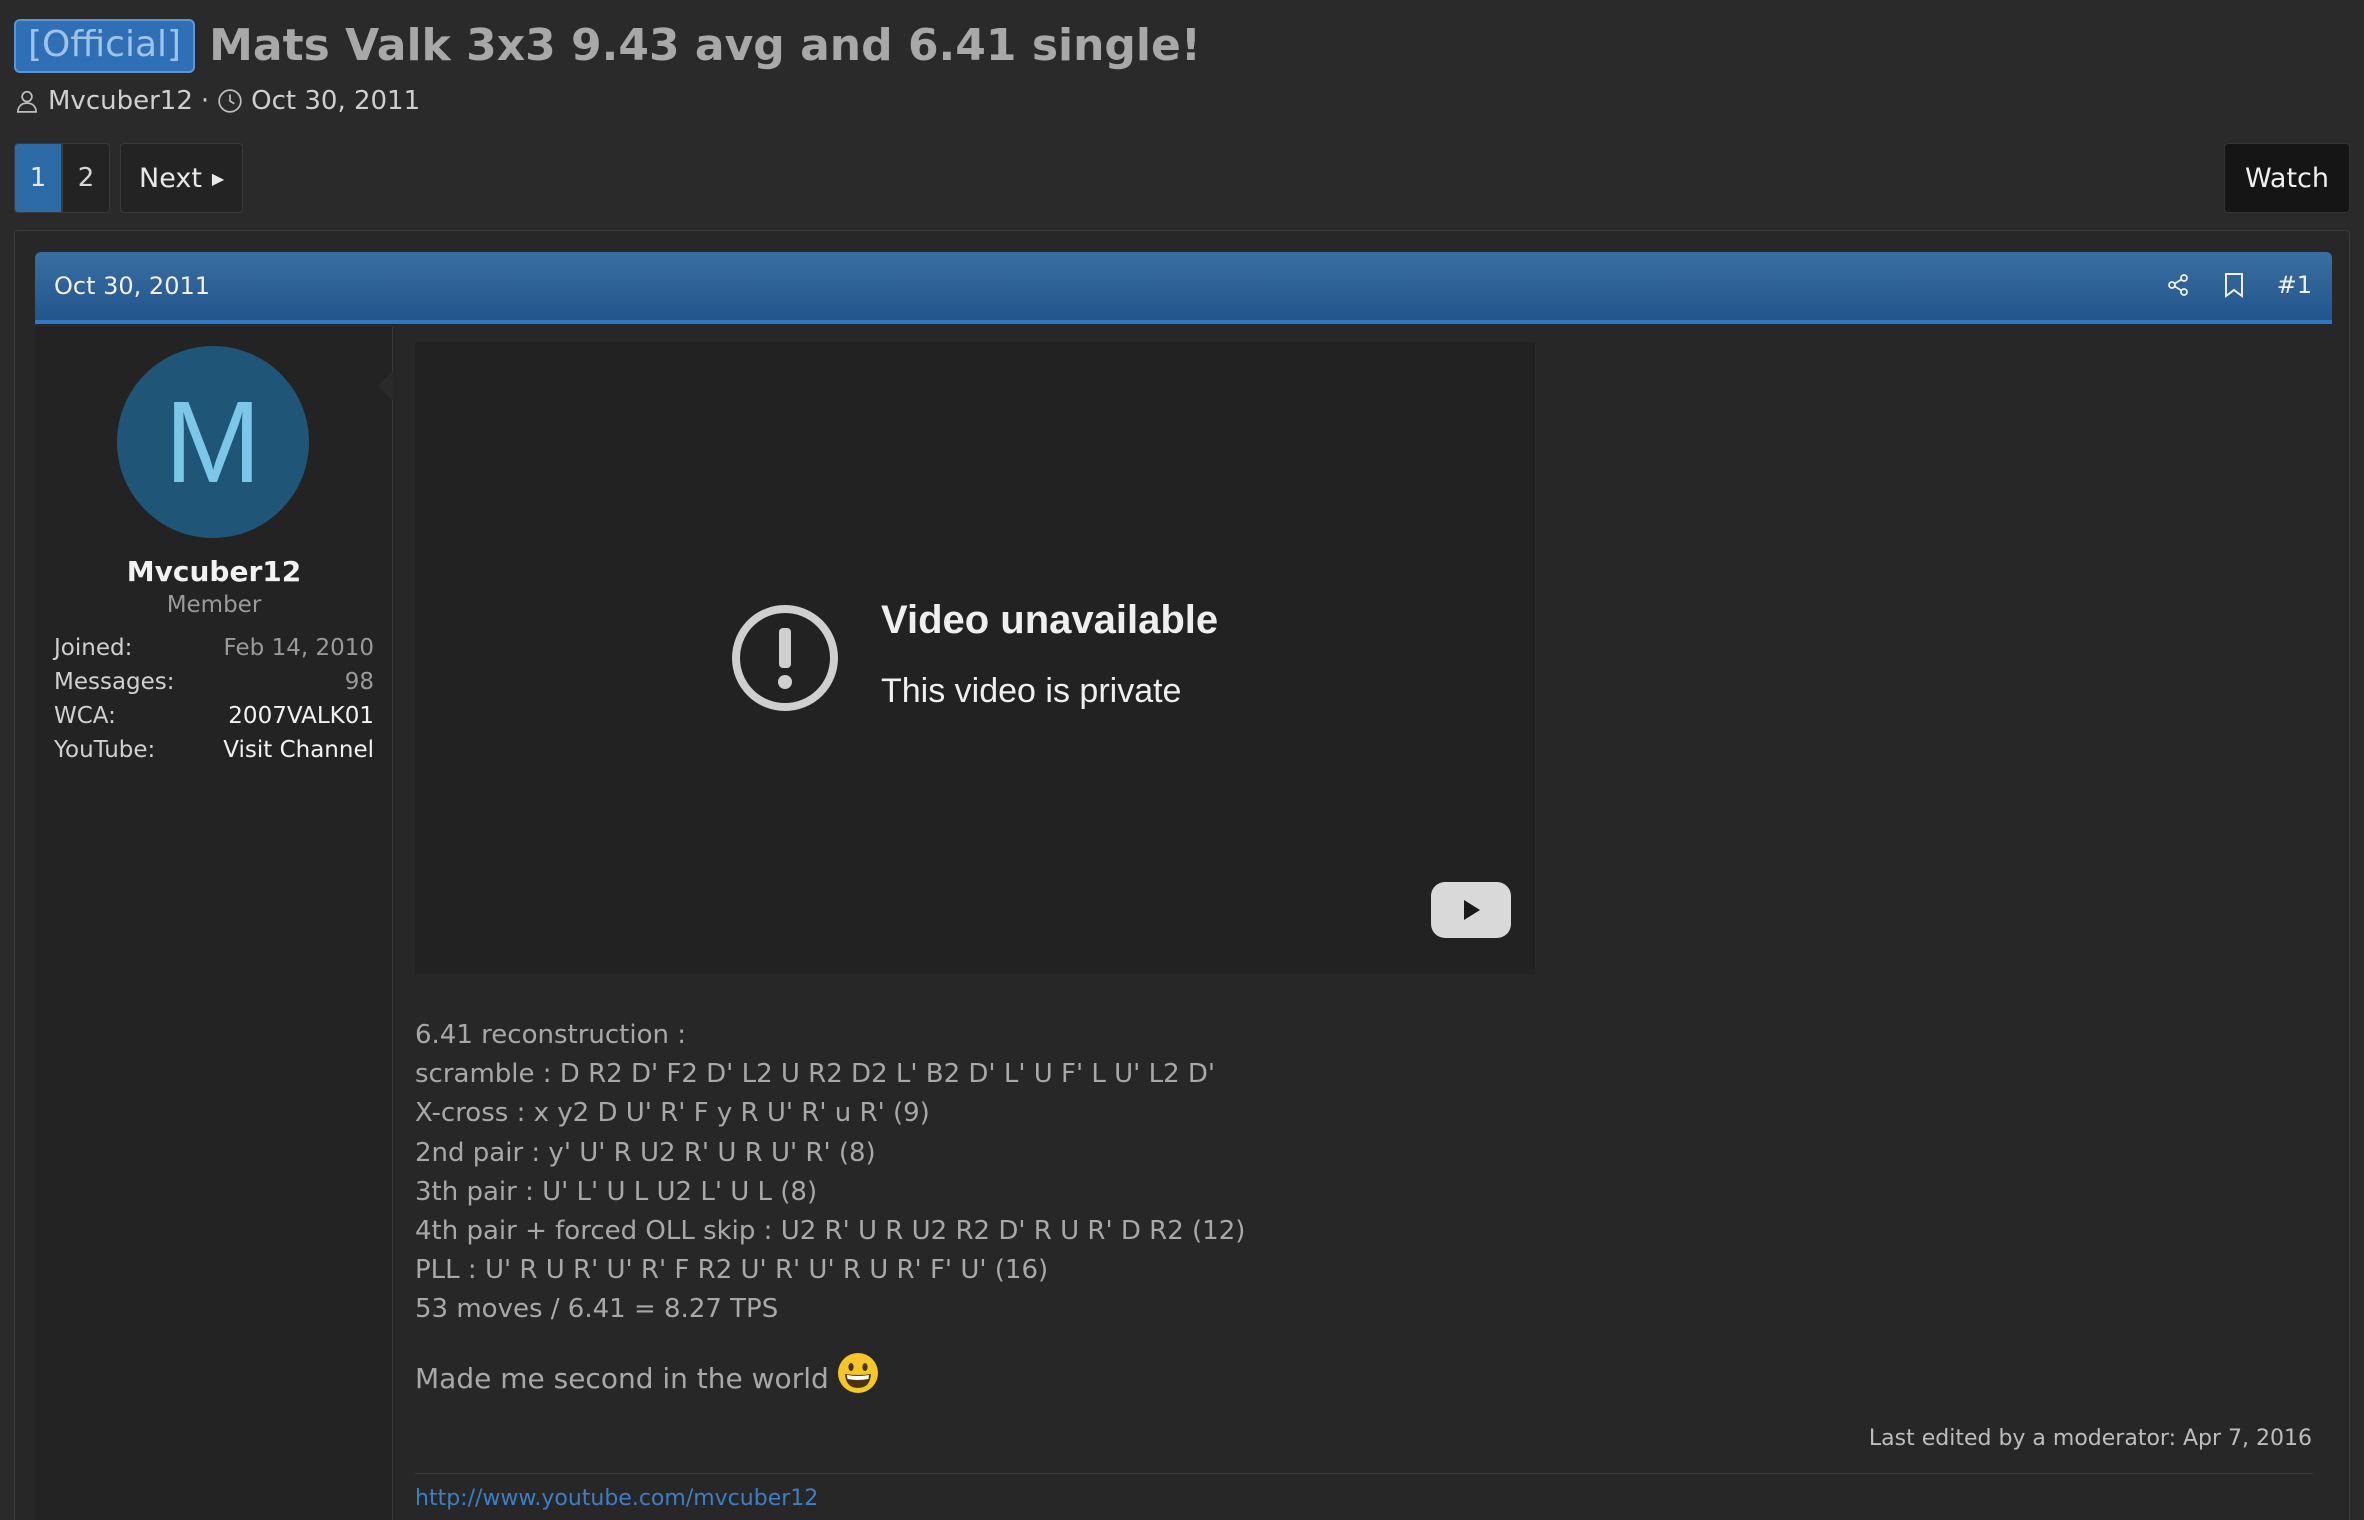  Describe the element at coordinates (214, 716) in the screenshot. I see `stat-row-wca: WCA: 2007VALK01` at that location.